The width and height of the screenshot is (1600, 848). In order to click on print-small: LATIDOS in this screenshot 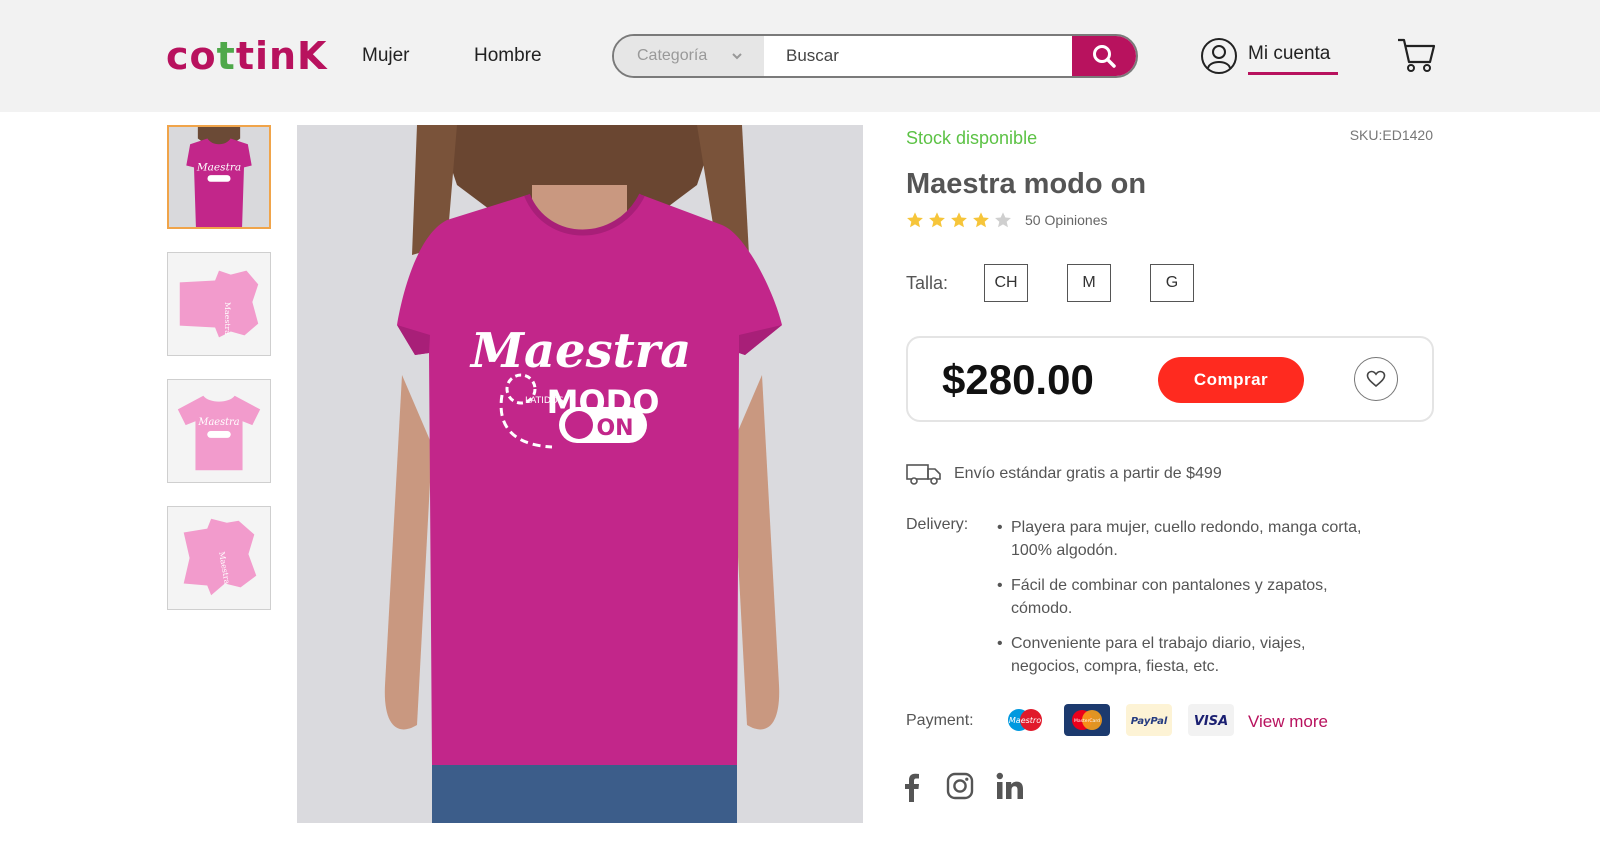, I will do `click(544, 401)`.